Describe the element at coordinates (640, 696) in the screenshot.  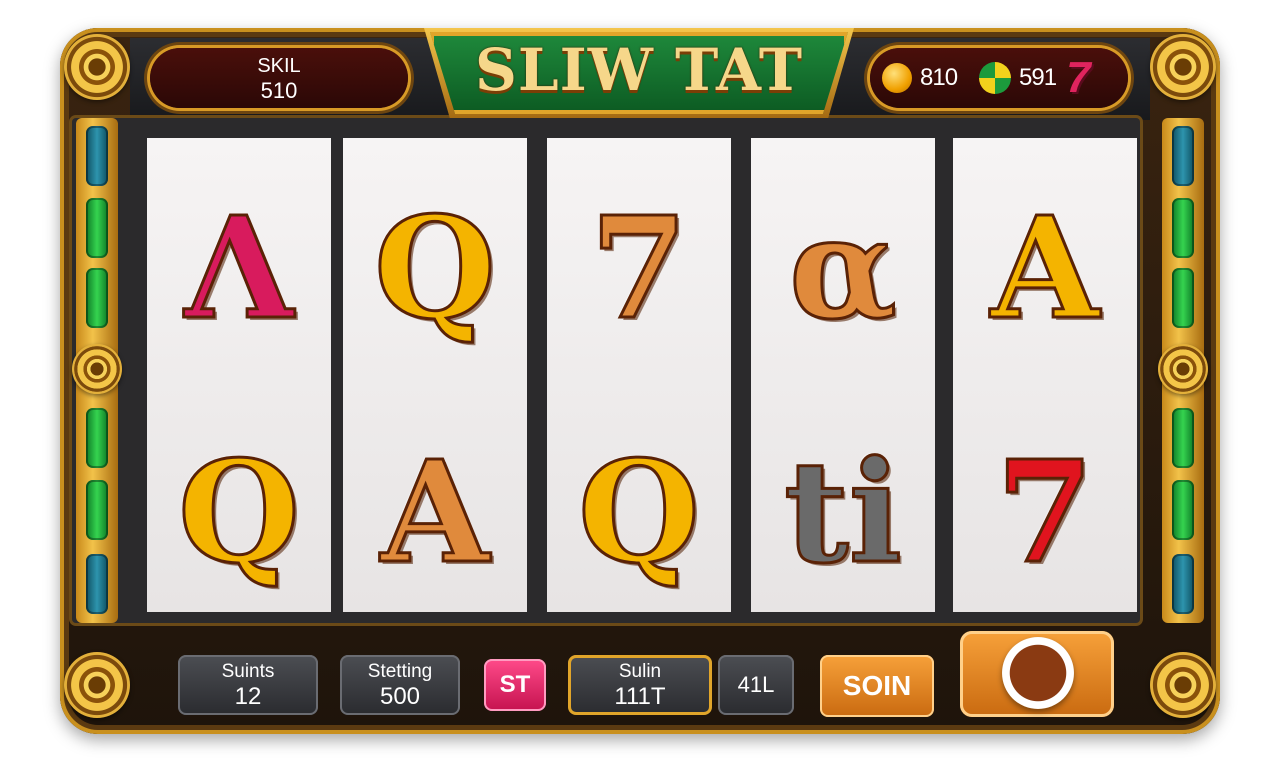
I see `sulin-value: 111T` at that location.